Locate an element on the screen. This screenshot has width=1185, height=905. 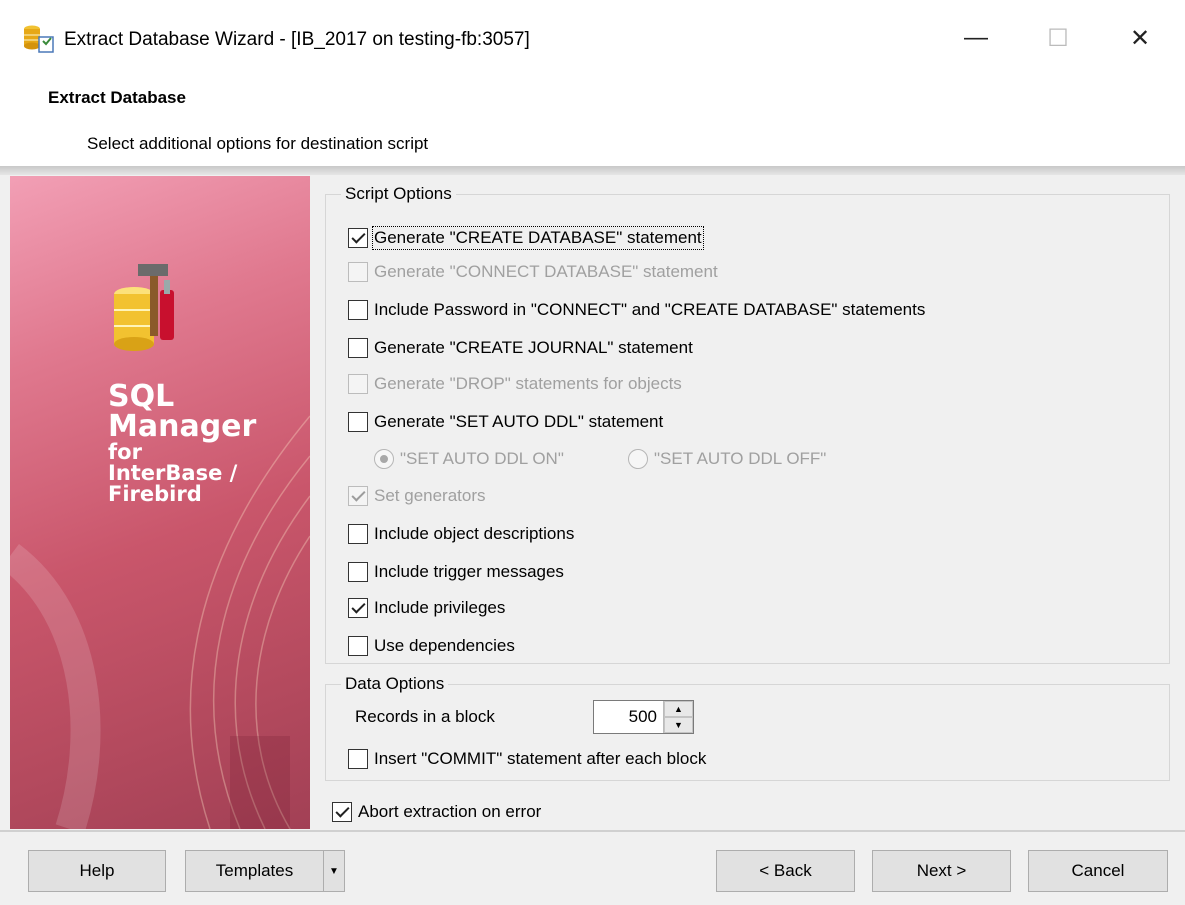
templates-button: Templates is located at coordinates (254, 871).